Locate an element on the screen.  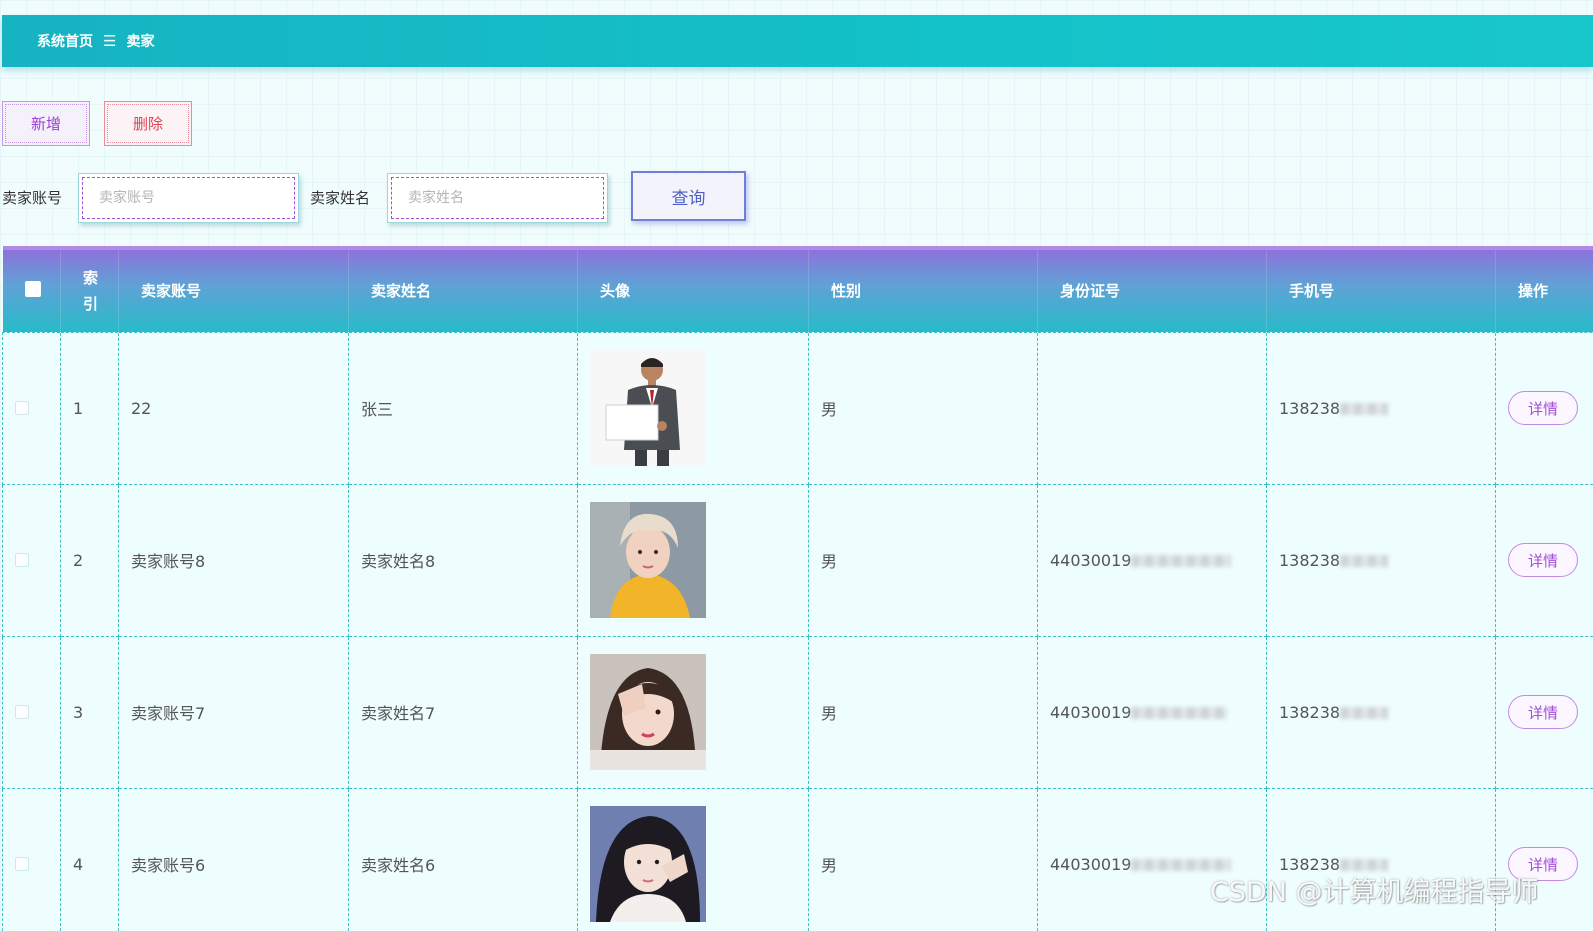
cell-account: 卖家账号7 is located at coordinates (233, 712).